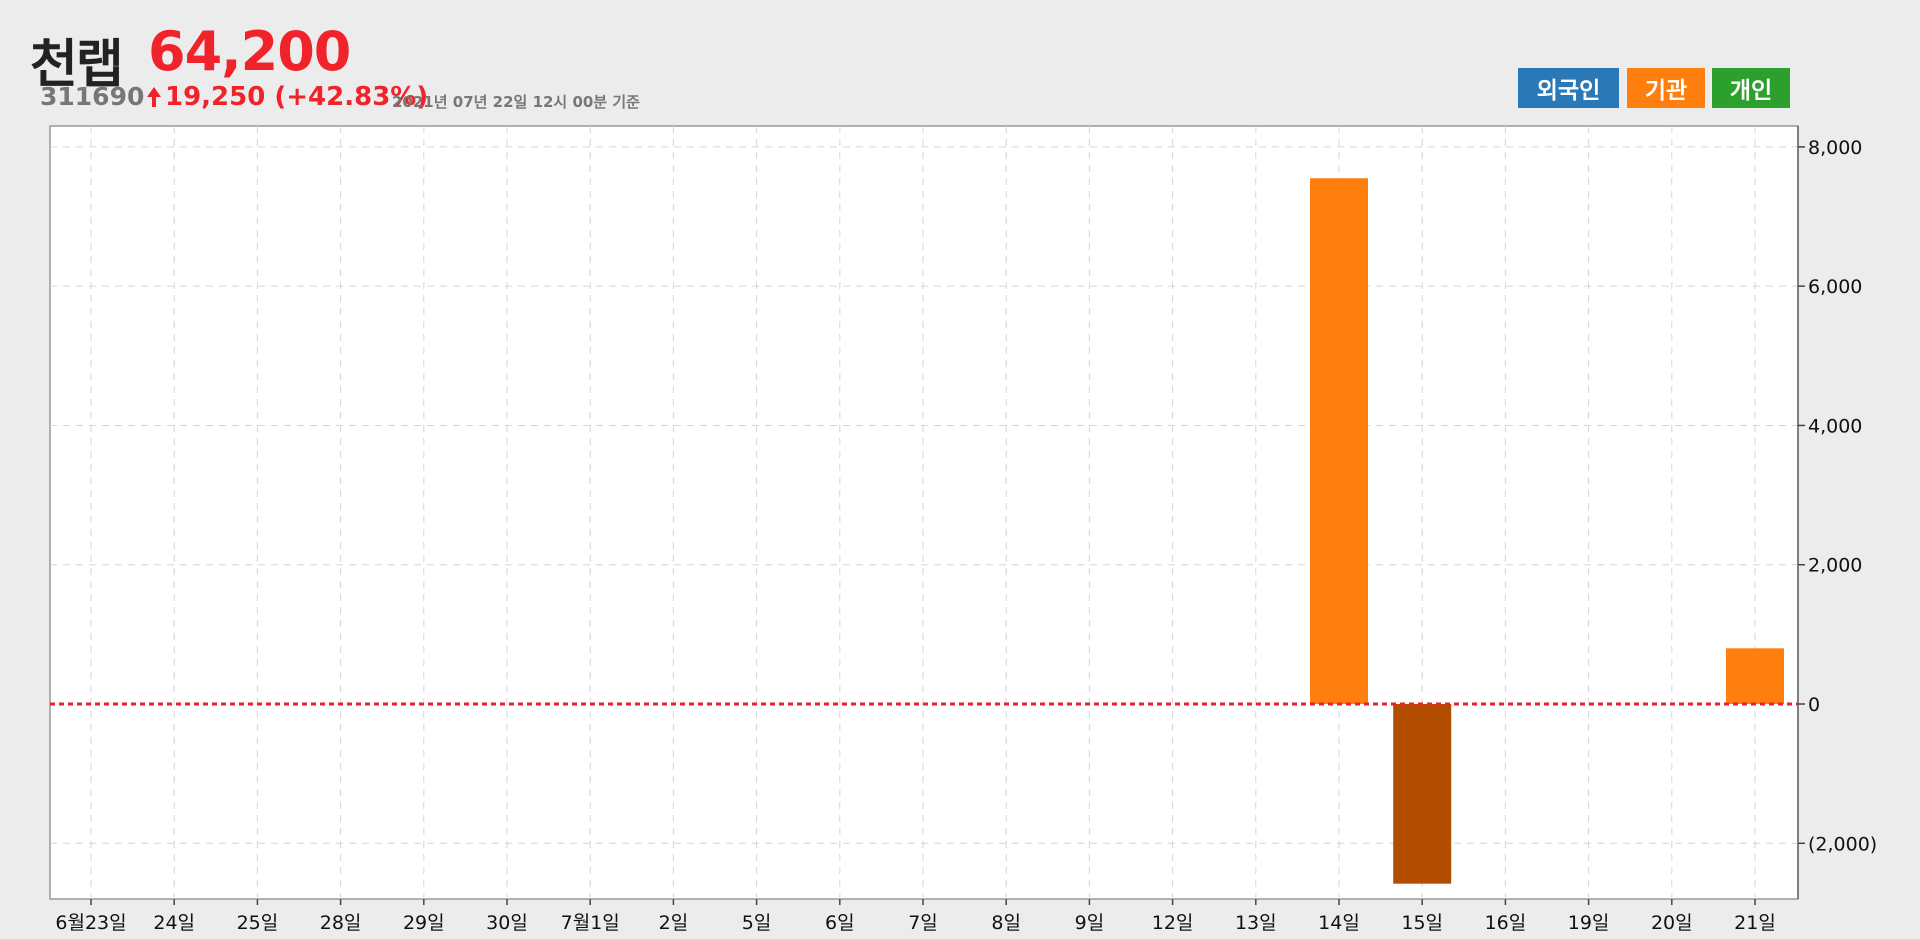 The width and height of the screenshot is (1920, 939). I want to click on x-tick-label: 15일, so click(1422, 923).